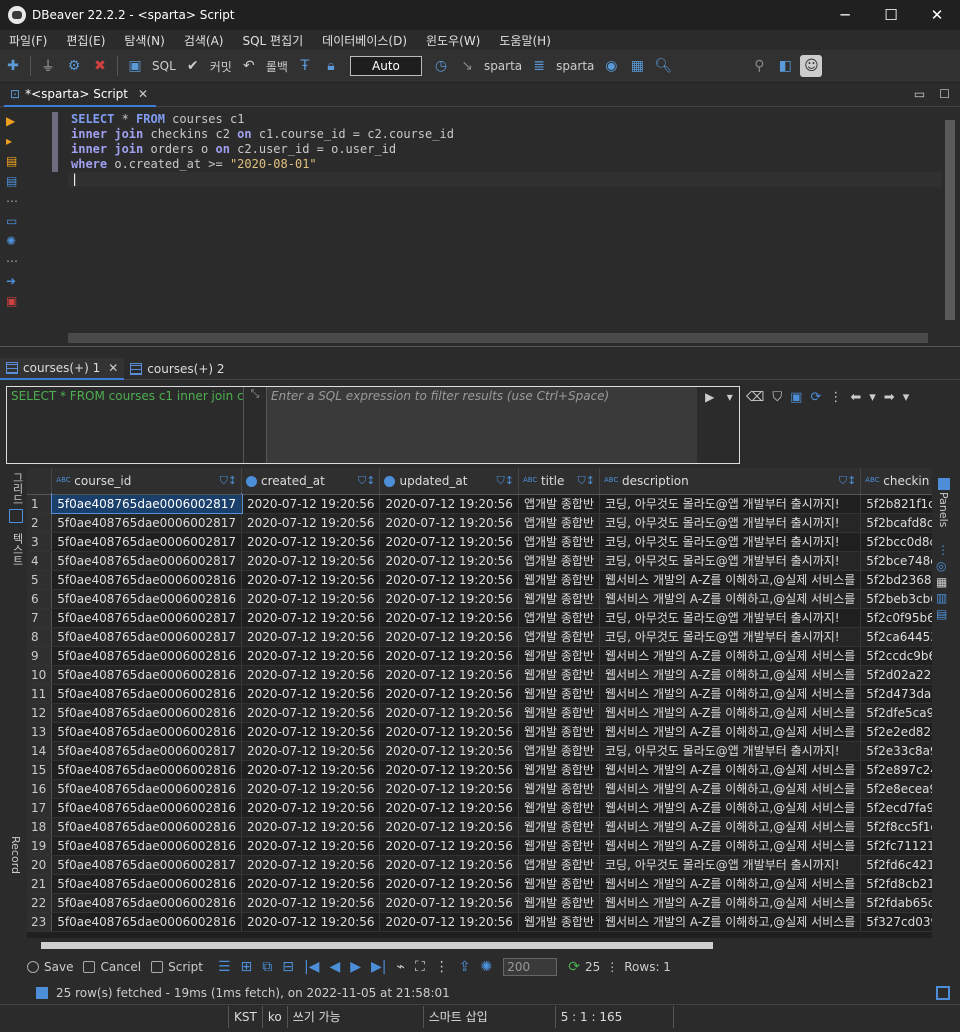  I want to click on new-script-icon: ▣, so click(14, 301).